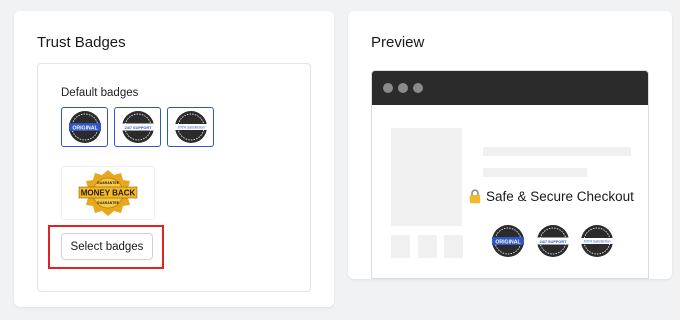 The image size is (680, 320). I want to click on select-badges-button: Select badges, so click(107, 246).